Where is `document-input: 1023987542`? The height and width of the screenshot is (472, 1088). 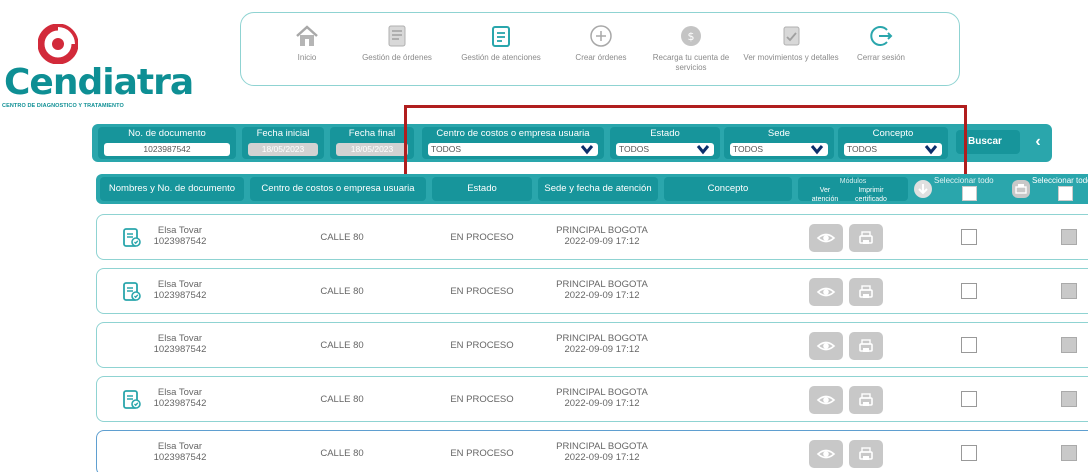
document-input: 1023987542 is located at coordinates (167, 149).